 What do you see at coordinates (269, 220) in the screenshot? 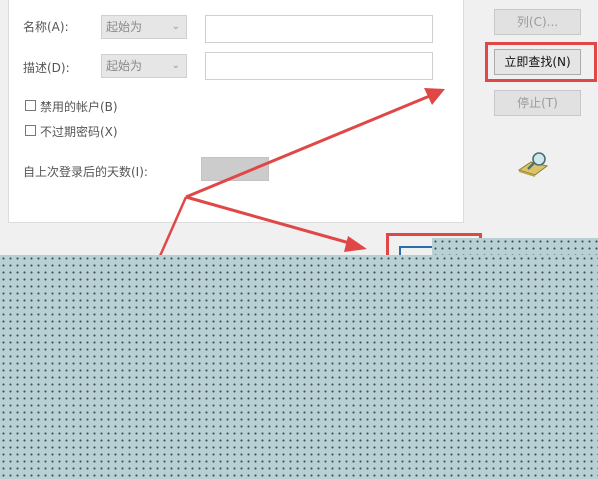
I see `arrow-to-results` at bounding box center [269, 220].